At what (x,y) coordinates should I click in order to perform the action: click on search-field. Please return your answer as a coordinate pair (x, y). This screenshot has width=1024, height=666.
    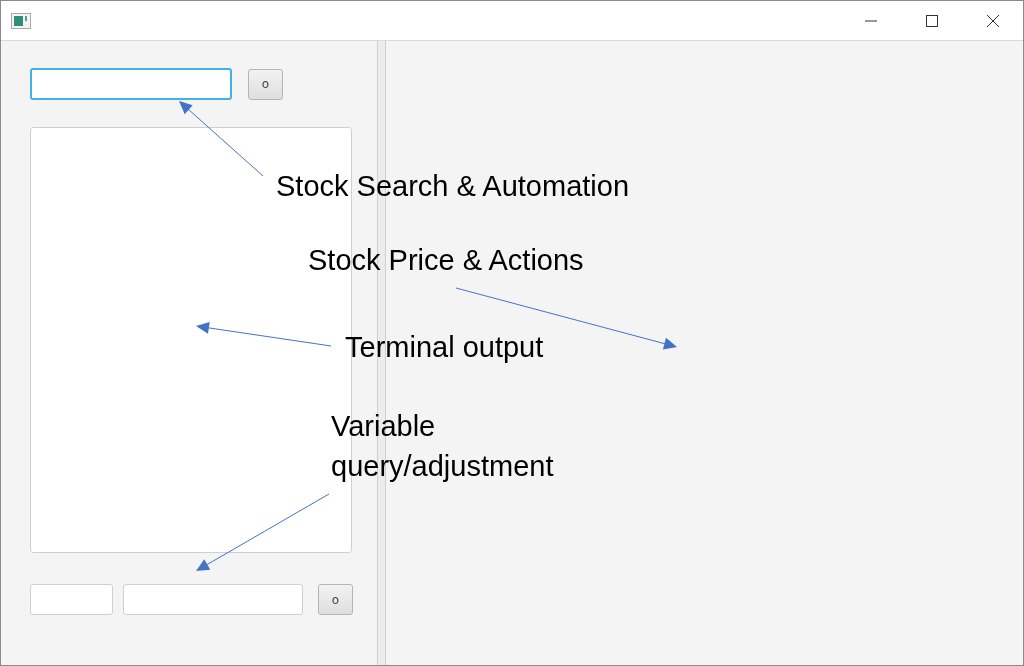
    Looking at the image, I should click on (131, 84).